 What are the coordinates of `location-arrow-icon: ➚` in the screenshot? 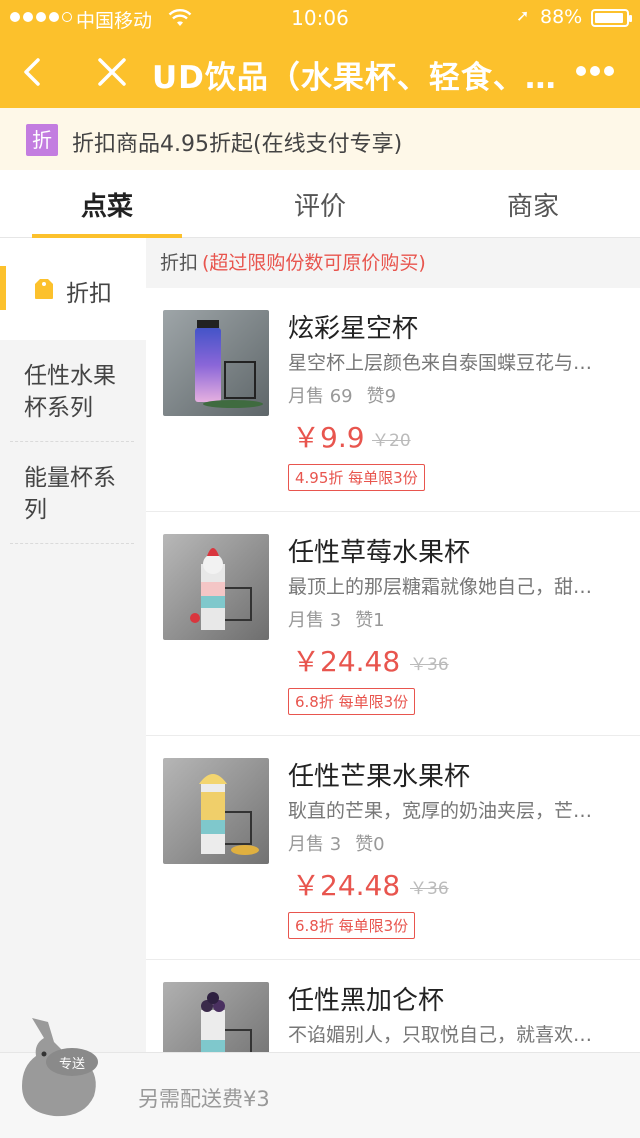 It's located at (523, 15).